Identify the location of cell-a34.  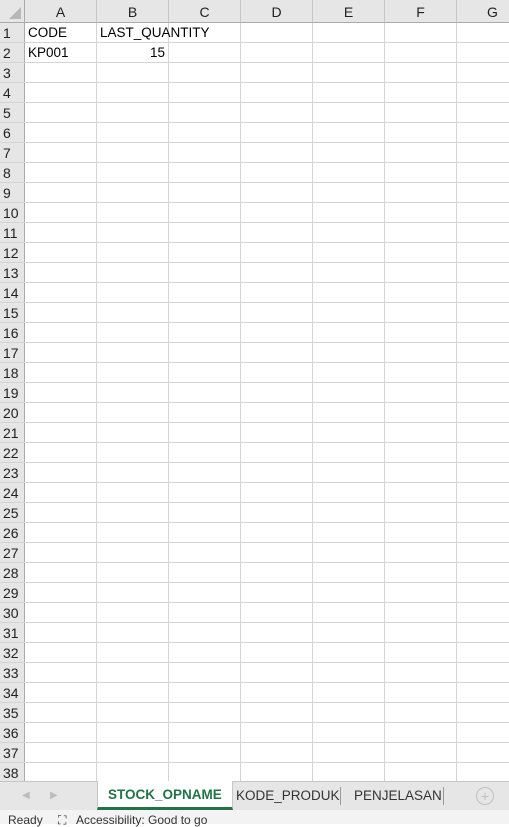
(61, 692).